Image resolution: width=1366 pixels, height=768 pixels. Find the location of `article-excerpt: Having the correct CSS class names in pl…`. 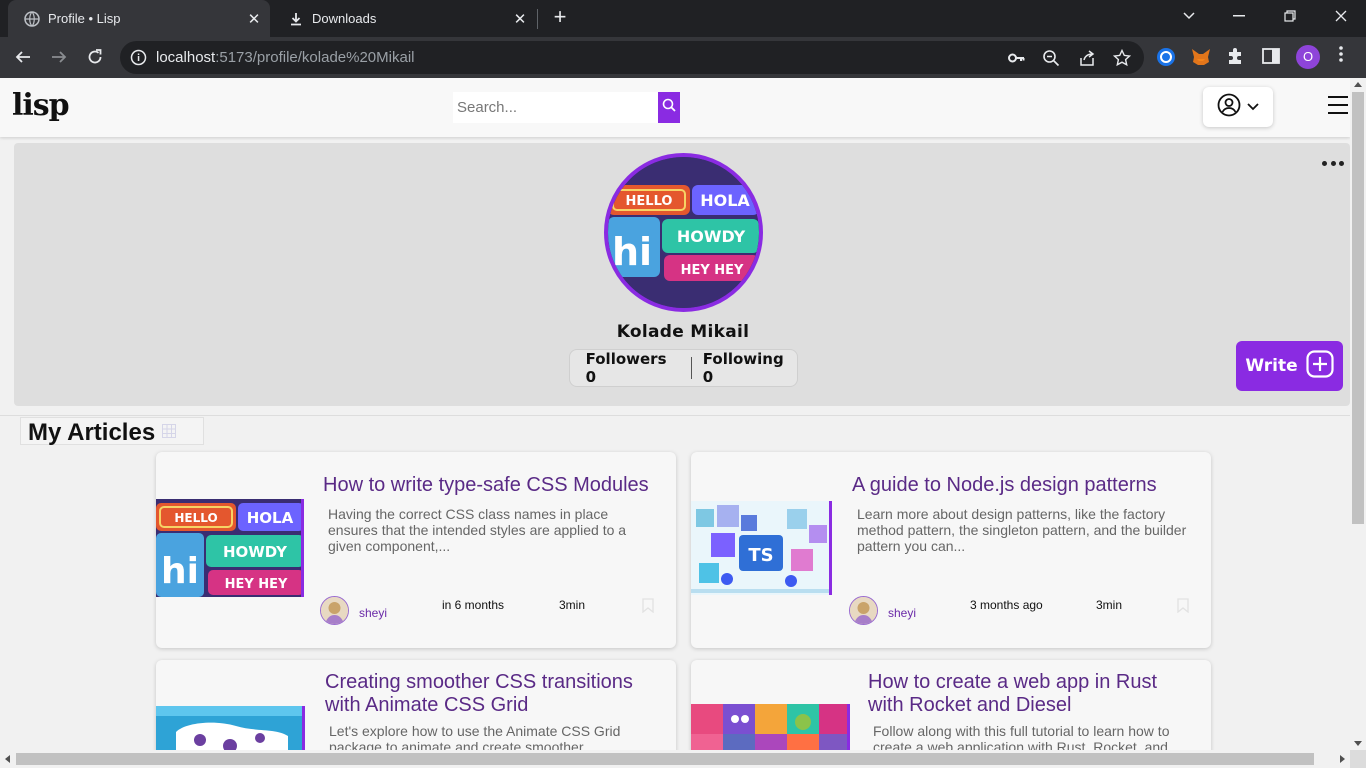

article-excerpt: Having the correct CSS class names in pl… is located at coordinates (477, 530).